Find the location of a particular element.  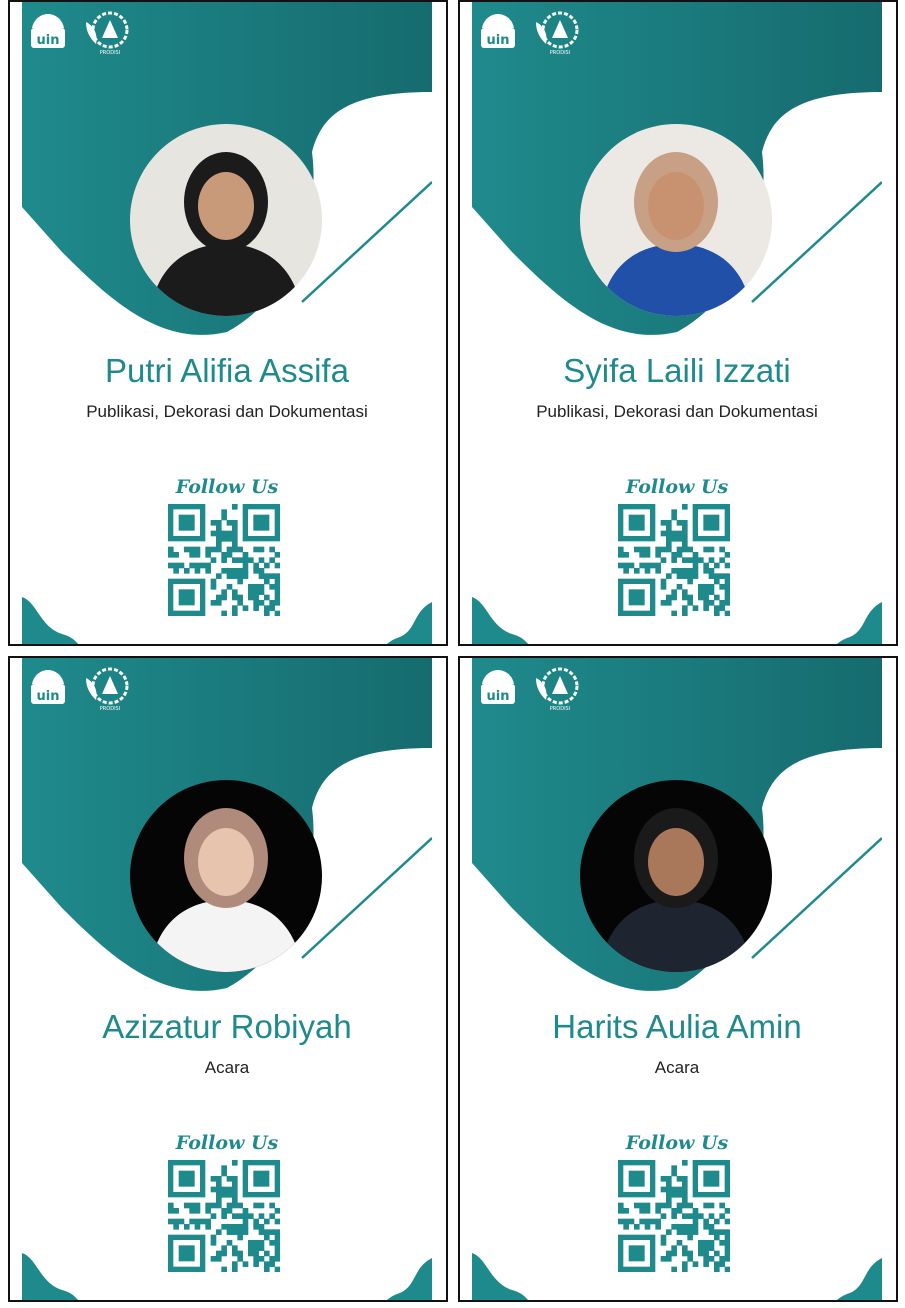

member-name: Azizatur Robiyah is located at coordinates (227, 1026).